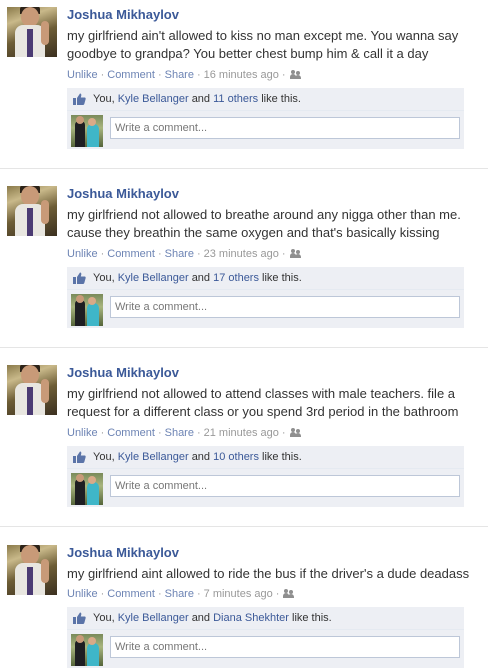  I want to click on others-link: 10 others, so click(236, 457).